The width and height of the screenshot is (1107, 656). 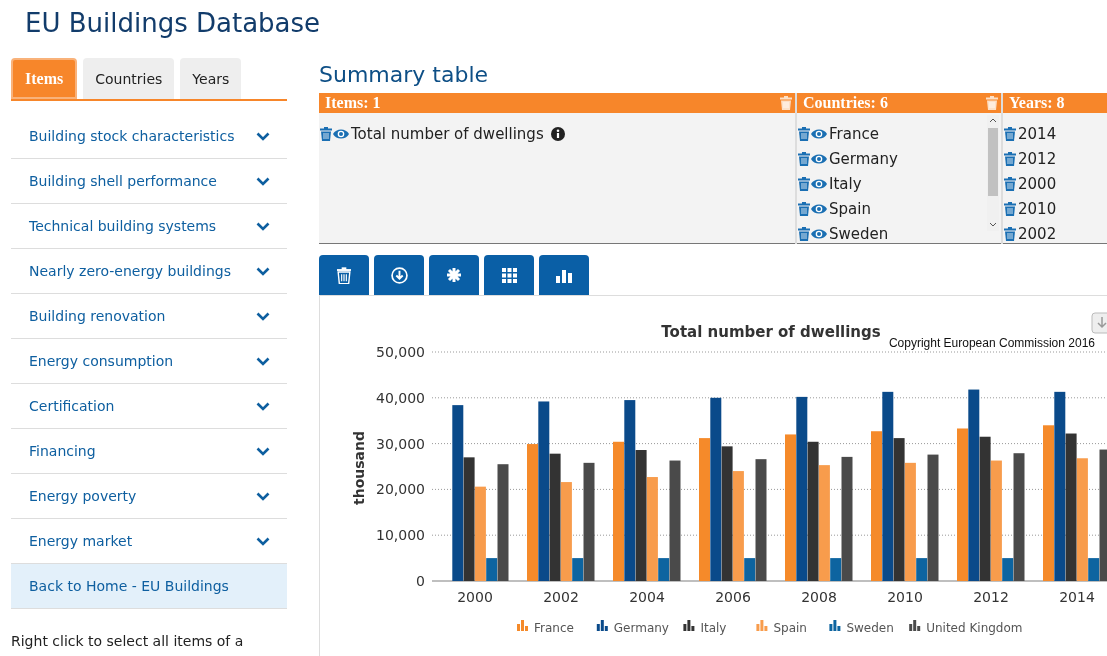 What do you see at coordinates (557, 133) in the screenshot?
I see `info-icon` at bounding box center [557, 133].